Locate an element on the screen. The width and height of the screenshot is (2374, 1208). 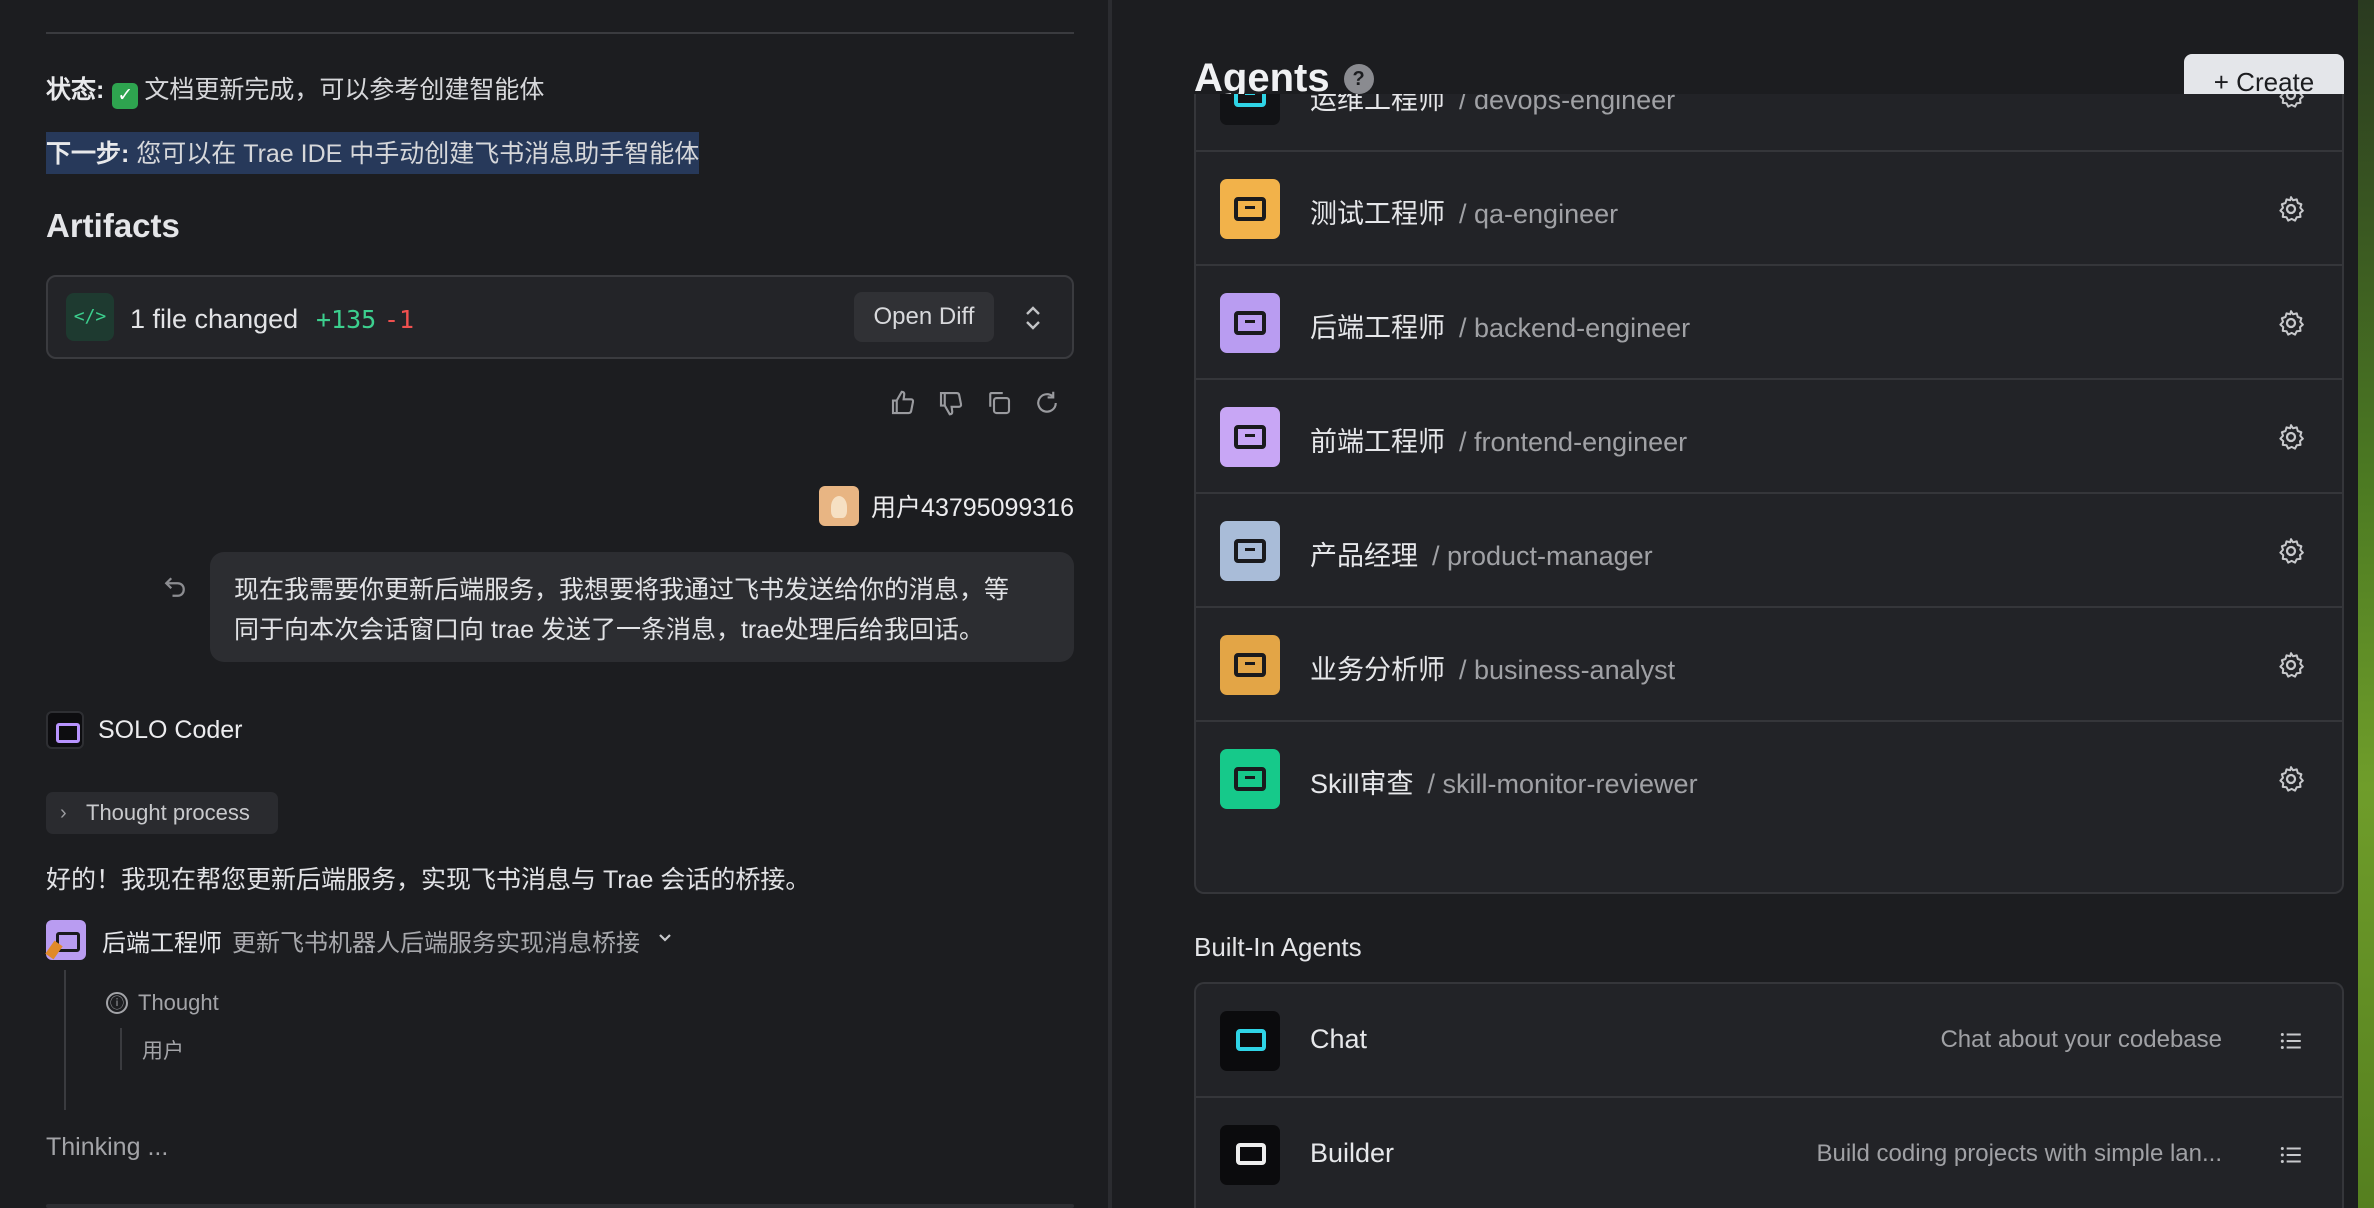
user-message-line: 现在我需要你更新后端服务，我想要将我通过飞书发送给你的消息，等 is located at coordinates (622, 590).